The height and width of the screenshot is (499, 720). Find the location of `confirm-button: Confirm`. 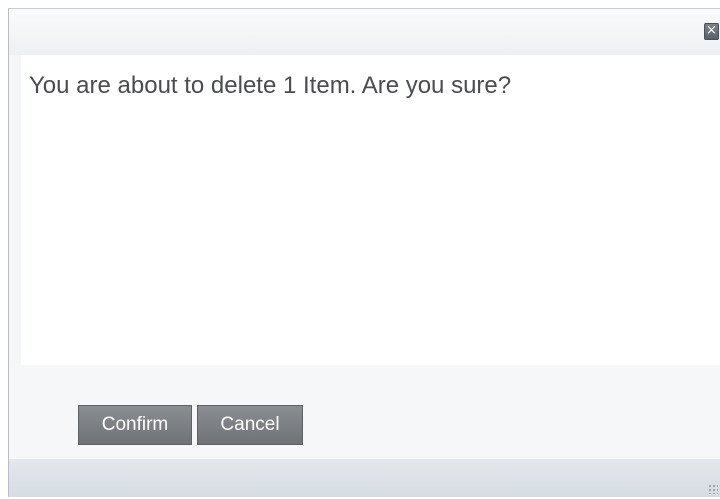

confirm-button: Confirm is located at coordinates (135, 425).